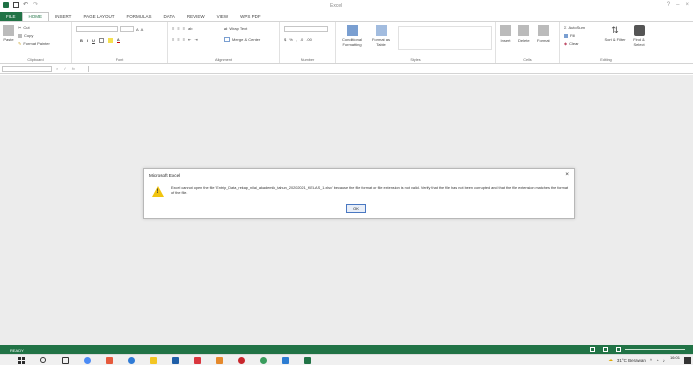 This screenshot has width=693, height=365. I want to click on windows-start-icon, so click(21, 360).